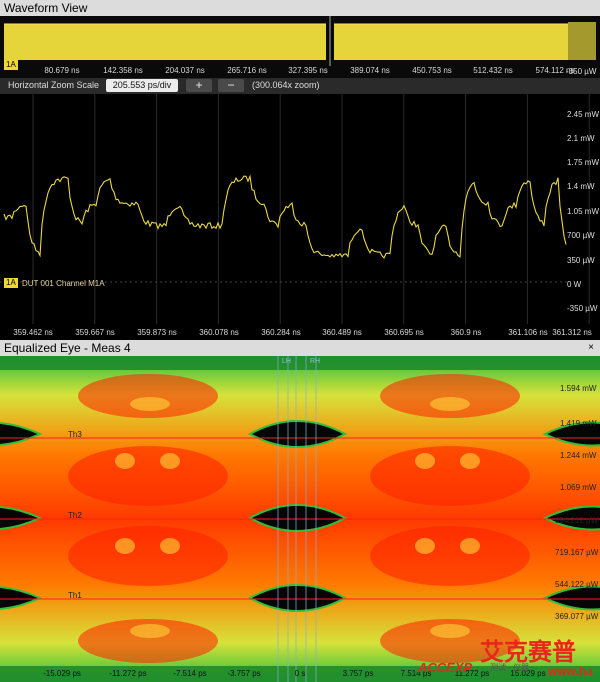 This screenshot has height=682, width=600. What do you see at coordinates (578, 455) in the screenshot?
I see `eye-y-tick: 1.244 mW` at bounding box center [578, 455].